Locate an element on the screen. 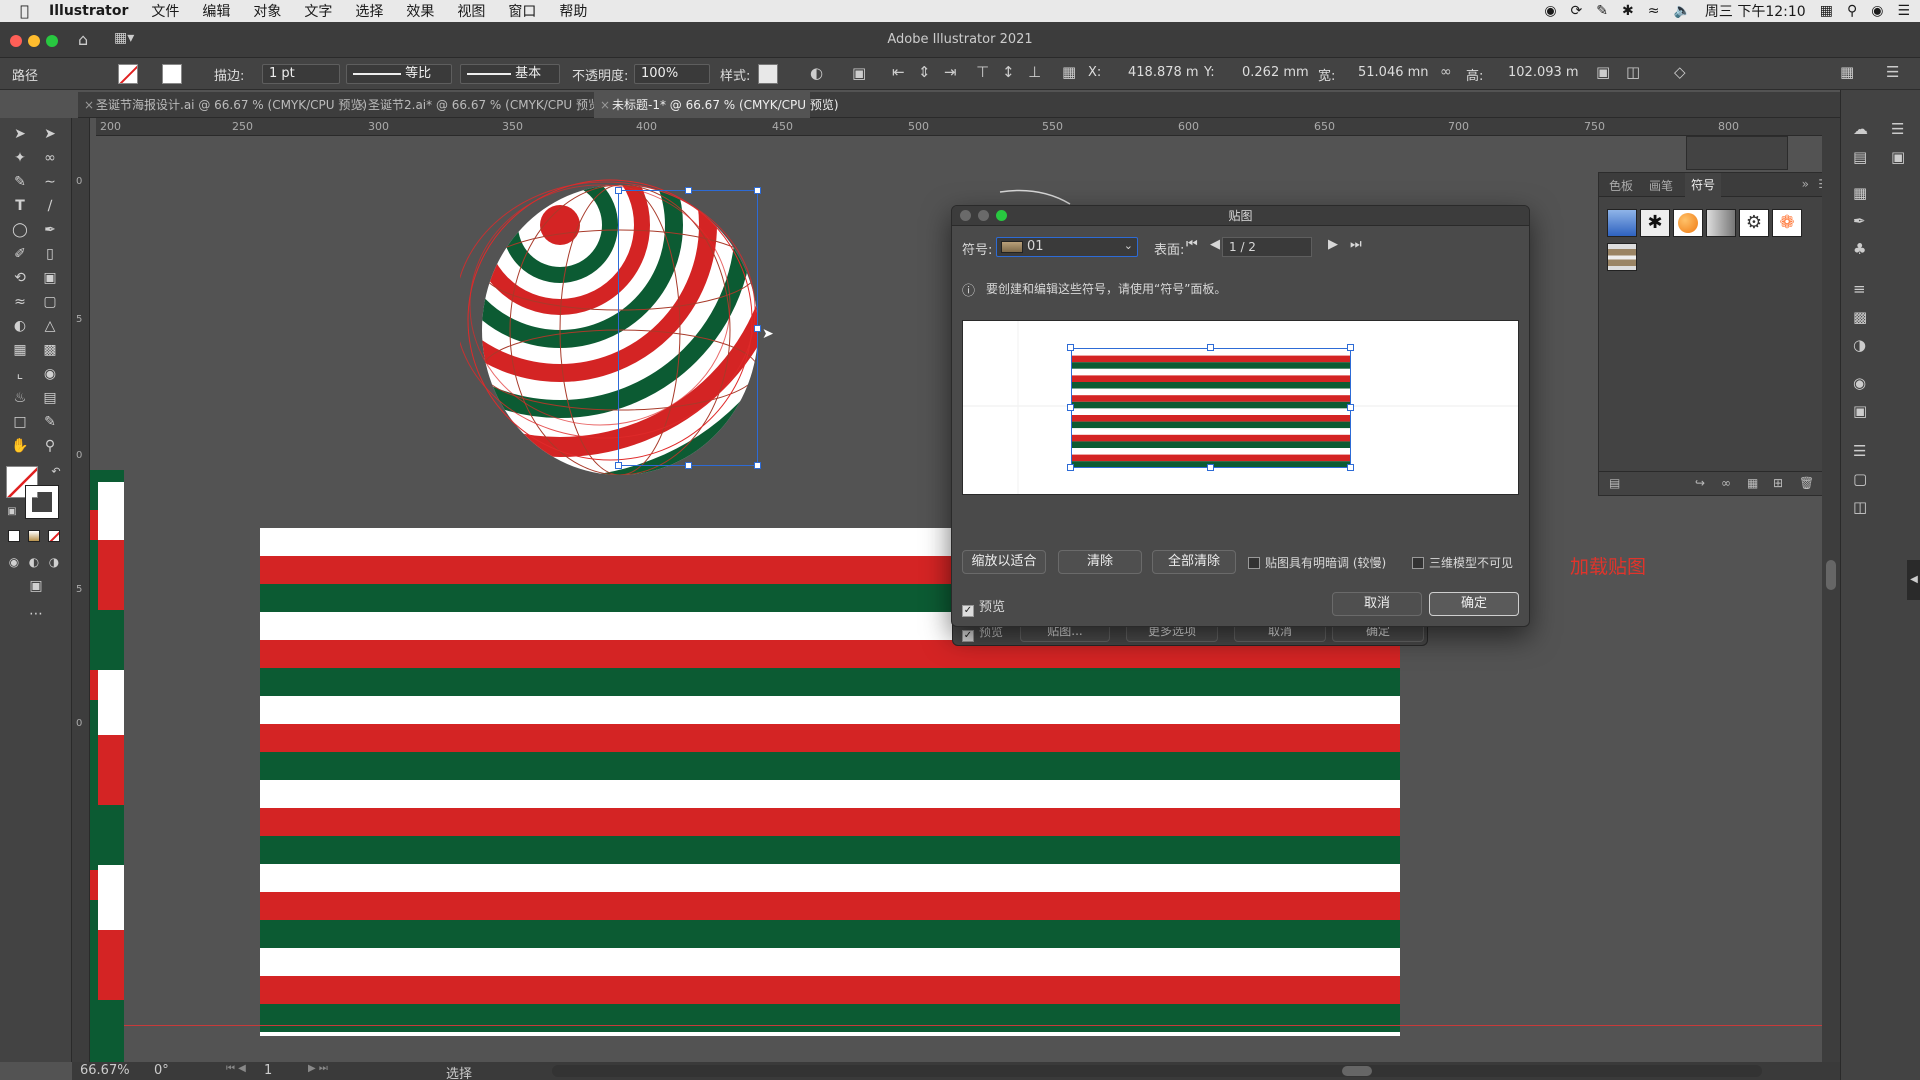 This screenshot has height=1080, width=1920. selection-tool-icon: ➤ is located at coordinates (20, 134).